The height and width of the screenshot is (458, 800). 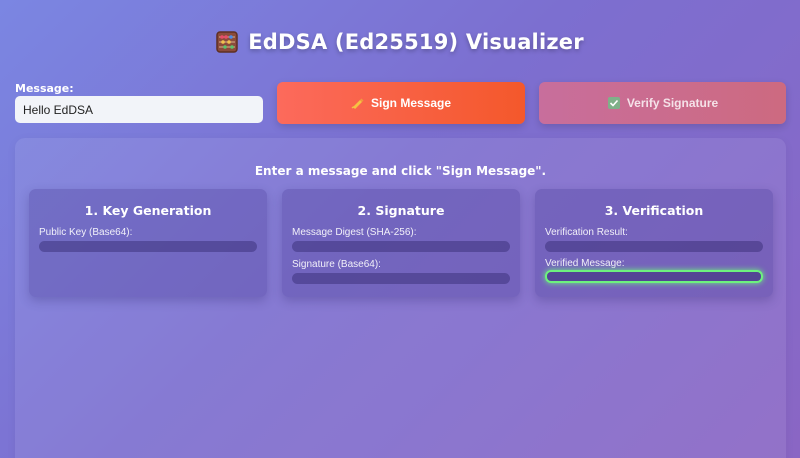 What do you see at coordinates (672, 103) in the screenshot?
I see `verify-signature-label: Verify Signature` at bounding box center [672, 103].